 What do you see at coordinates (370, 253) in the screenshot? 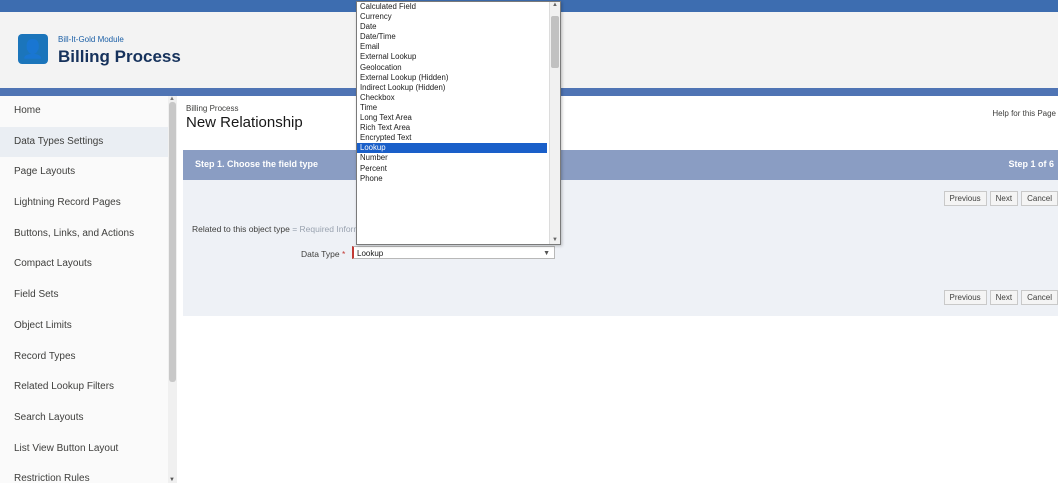
I see `data-type-select-value: Lookup` at bounding box center [370, 253].